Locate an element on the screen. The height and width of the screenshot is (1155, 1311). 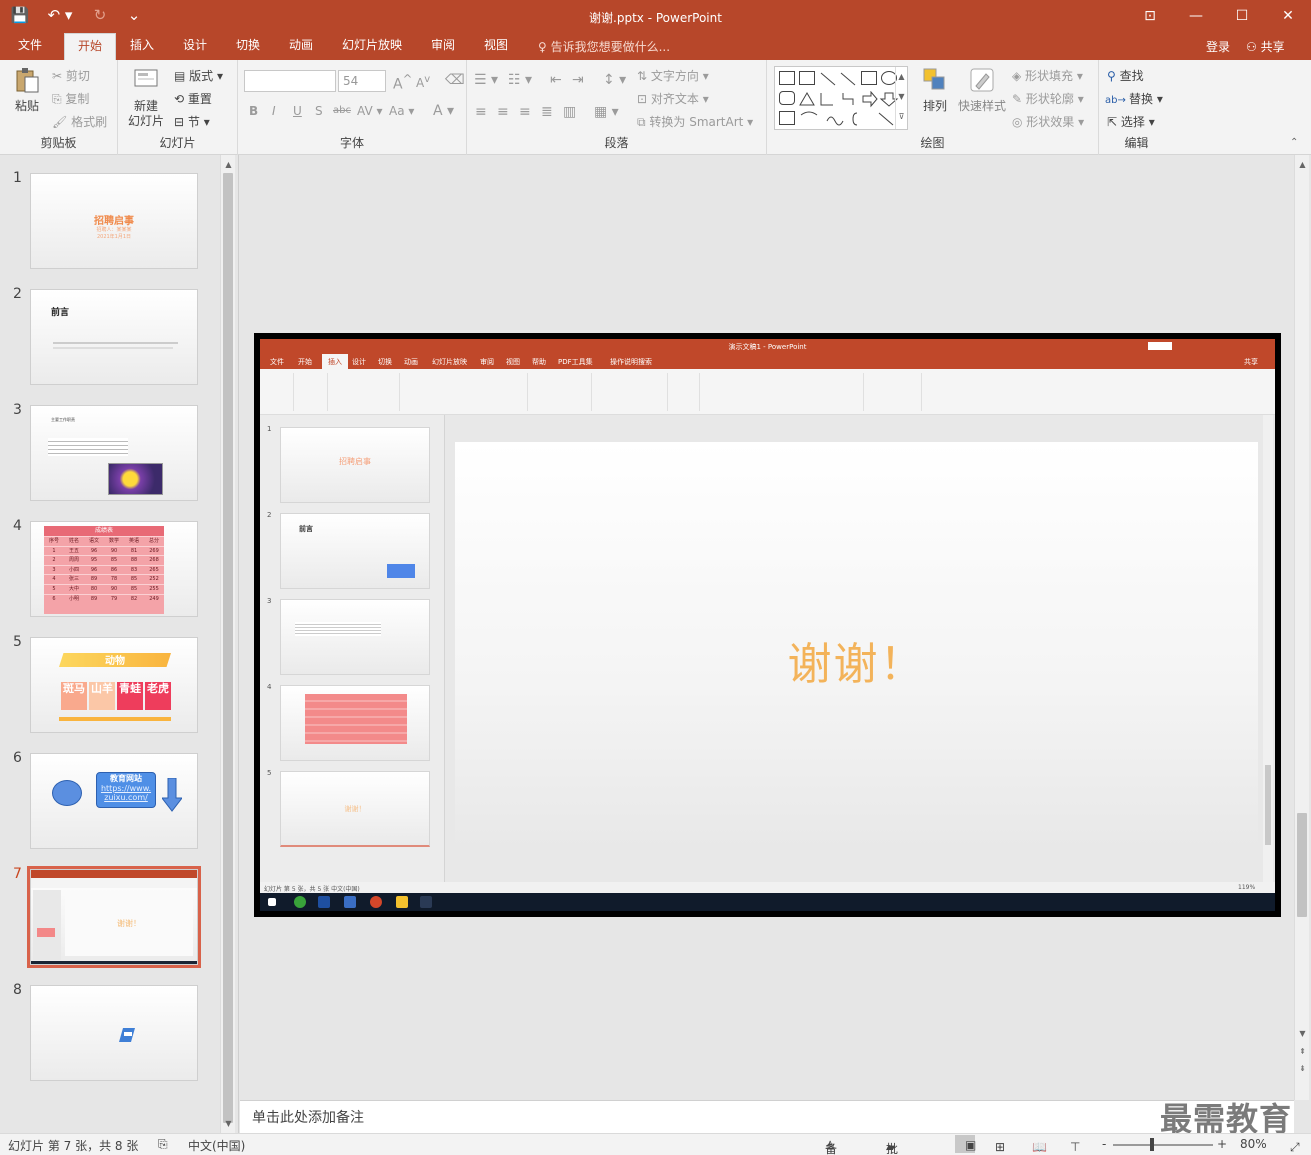
text-direction-button: ⇅ 文字方向 ▾ is located at coordinates (673, 75).